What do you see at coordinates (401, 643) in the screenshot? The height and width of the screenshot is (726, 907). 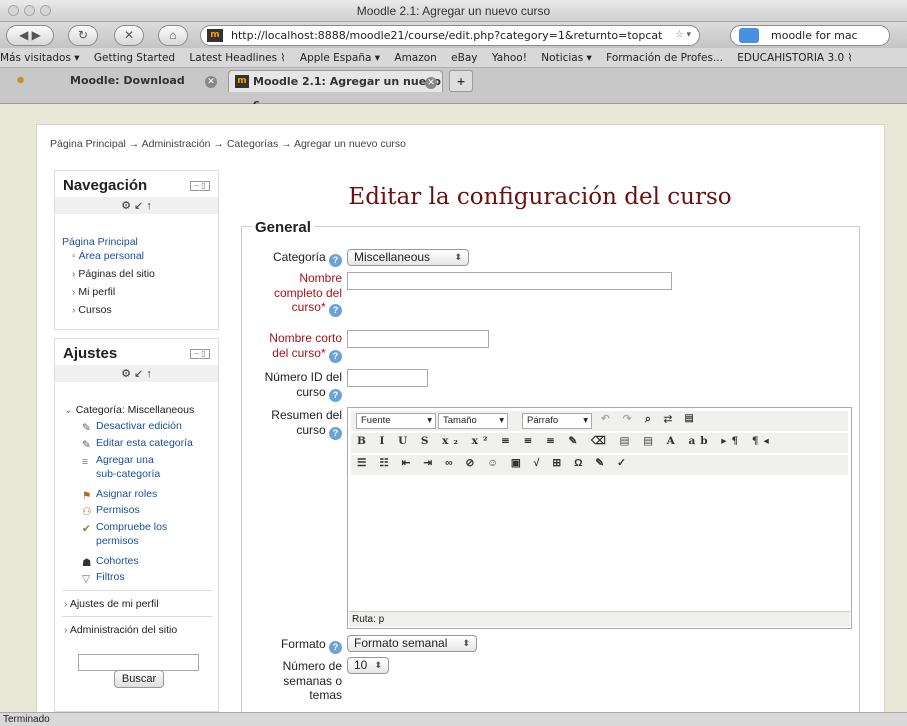 I see `select-value: Formato semanal` at bounding box center [401, 643].